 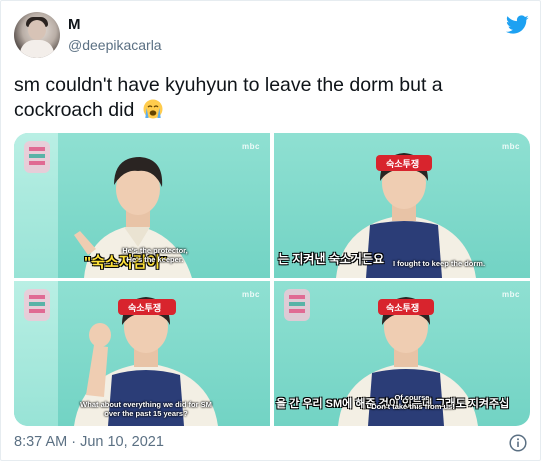 I want to click on subtitle-line: He's the keeper., so click(x=155, y=259).